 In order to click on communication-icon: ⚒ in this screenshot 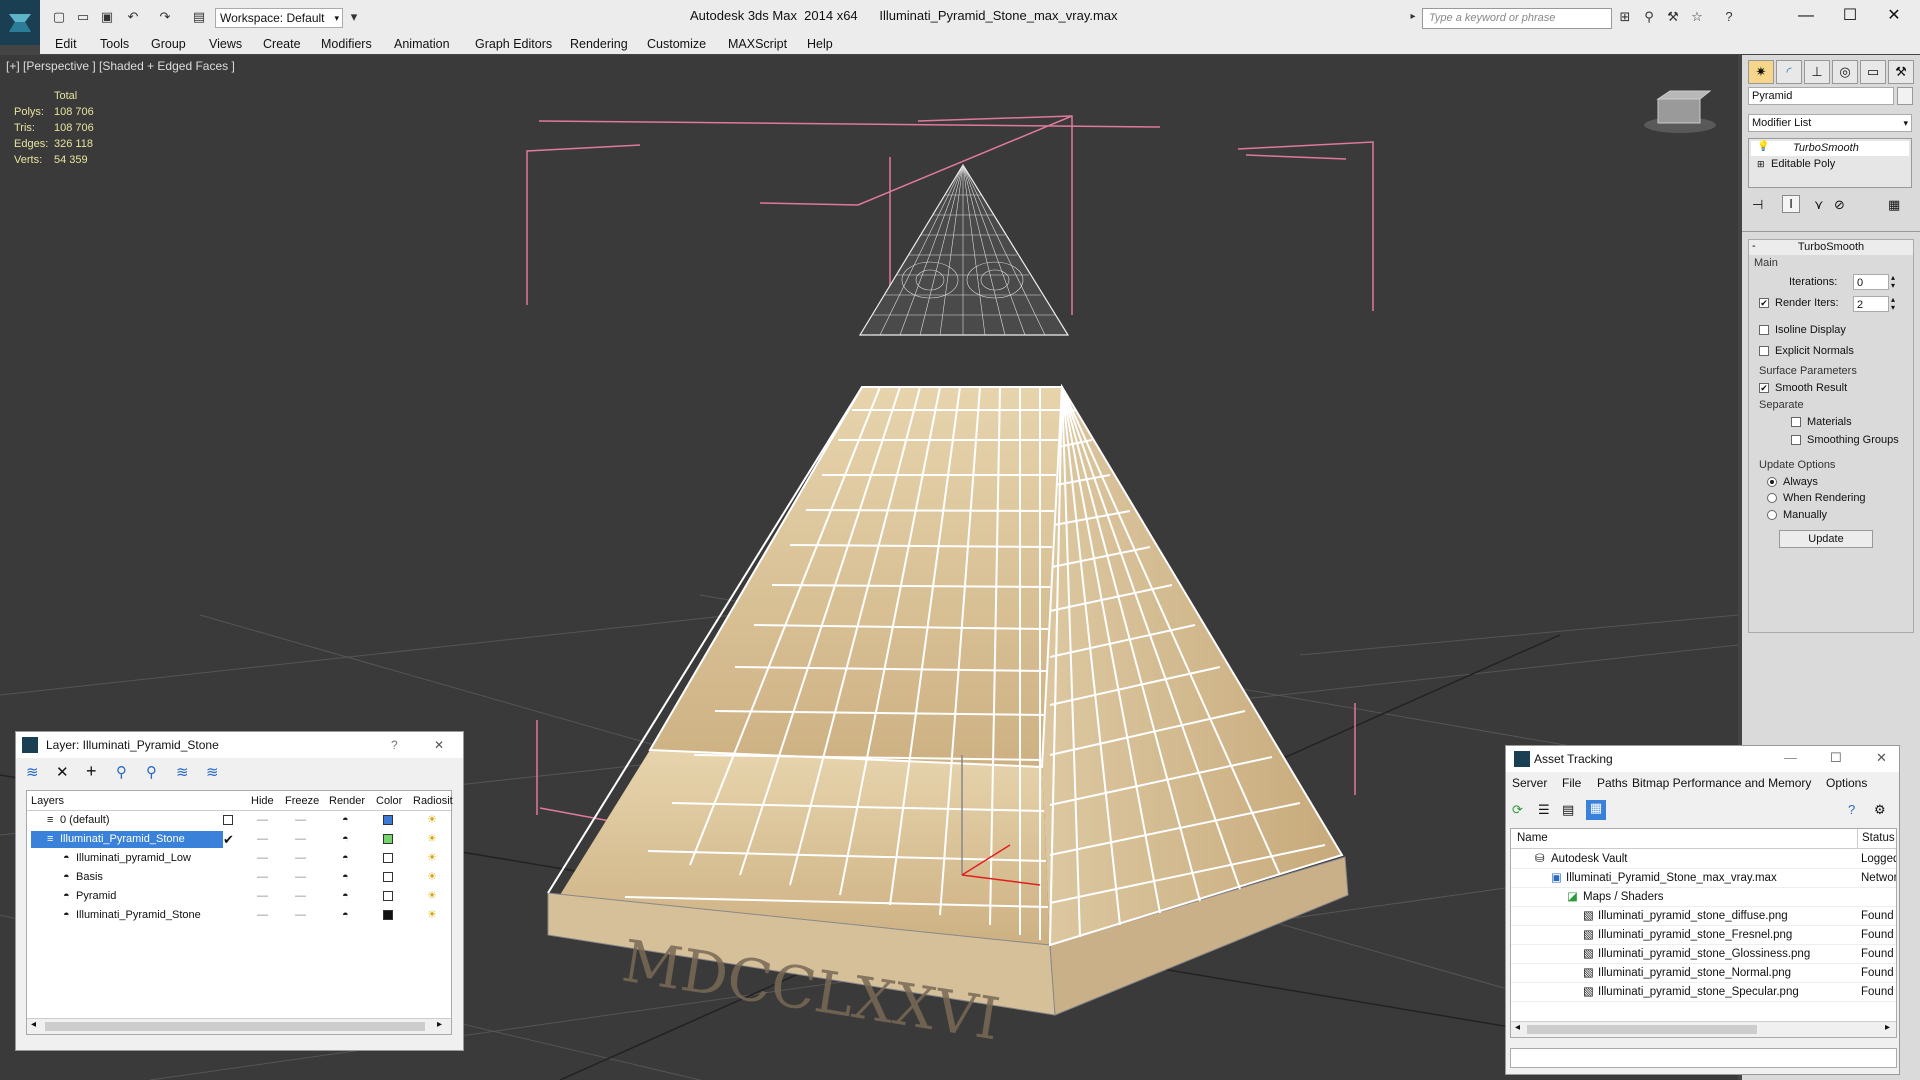, I will do `click(1673, 17)`.